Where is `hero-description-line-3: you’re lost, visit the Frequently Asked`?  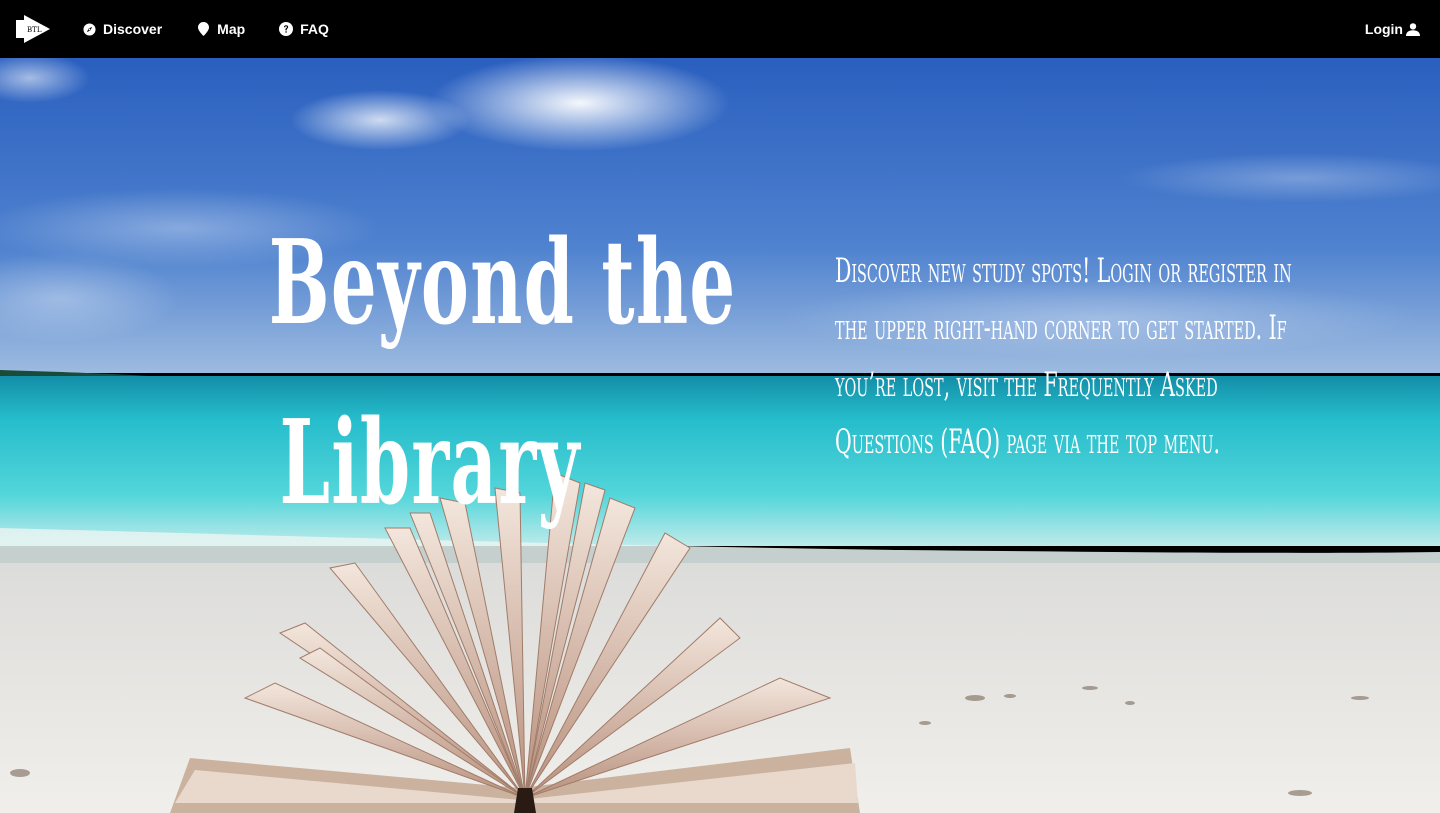 hero-description-line-3: you’re lost, visit the Frequently Asked is located at coordinates (1026, 385).